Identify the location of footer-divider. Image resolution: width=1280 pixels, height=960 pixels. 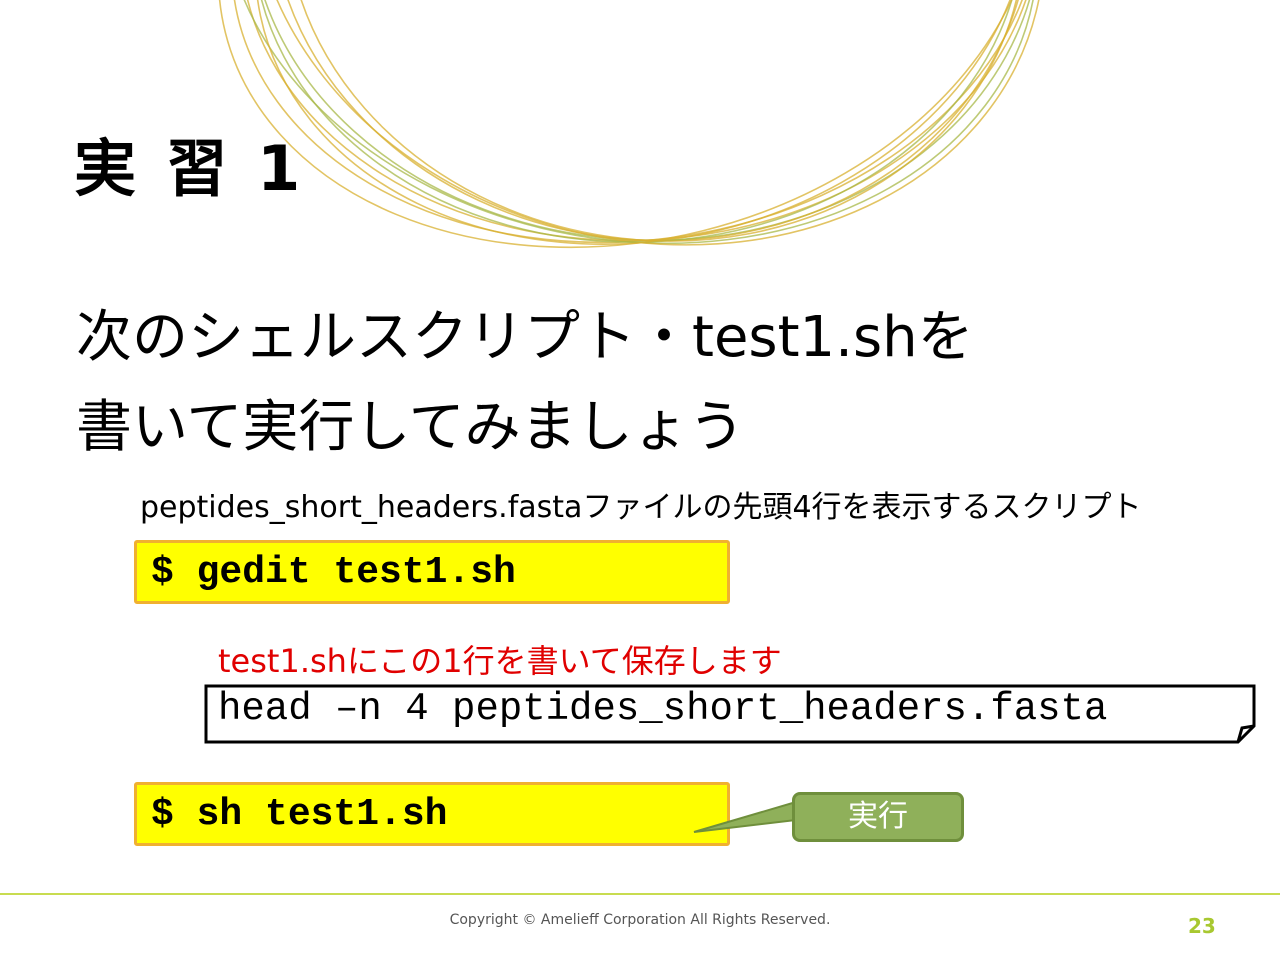
(640, 894).